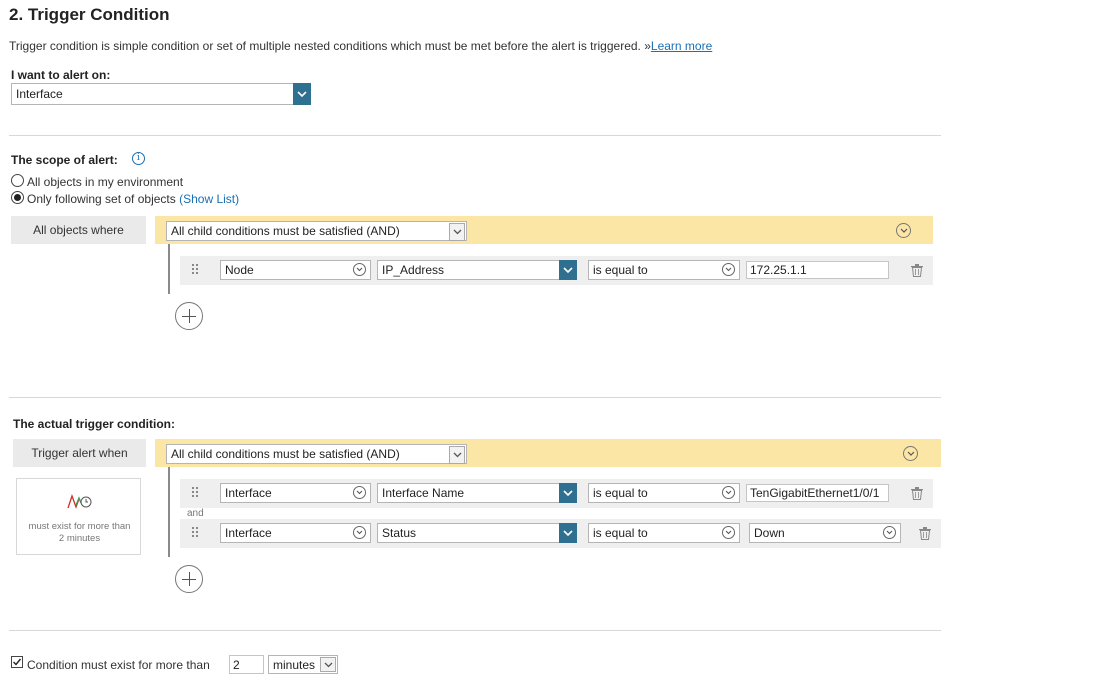 The width and height of the screenshot is (1116, 700). Describe the element at coordinates (423, 493) in the screenshot. I see `trigger-field-value: Interface Name` at that location.